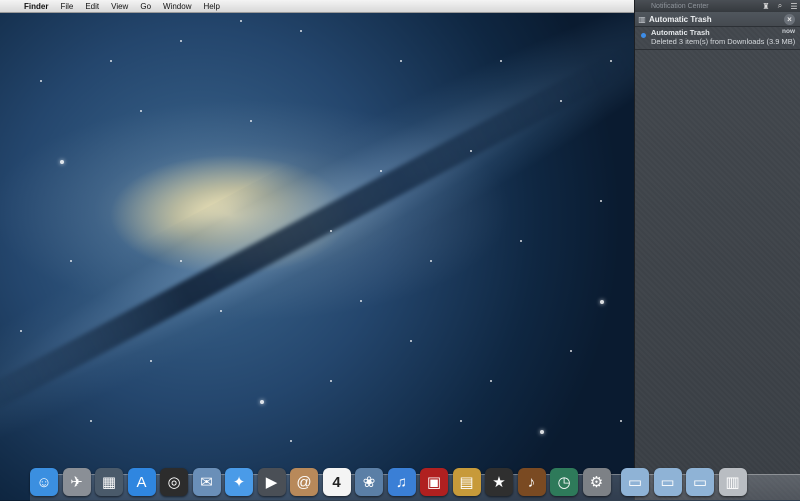 This screenshot has width=800, height=501. I want to click on applications-folder-icon: ▭, so click(635, 482).